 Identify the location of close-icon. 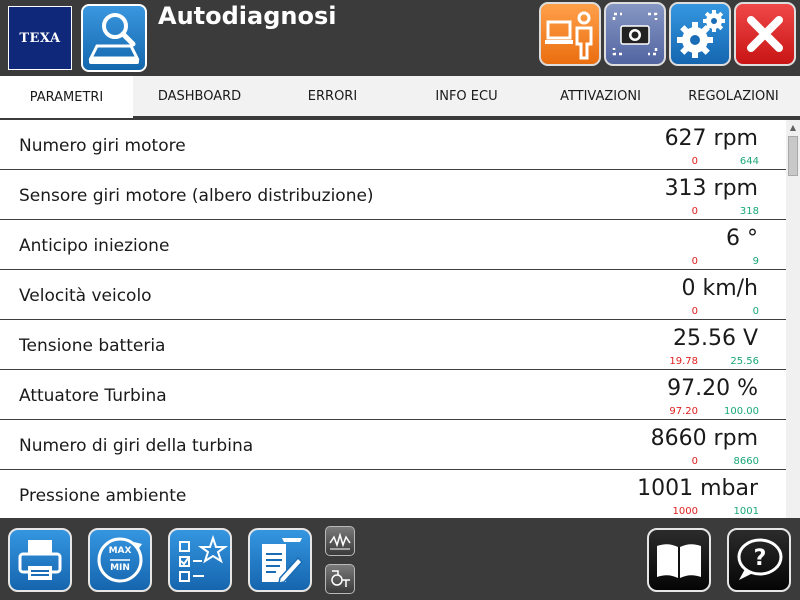
(765, 34).